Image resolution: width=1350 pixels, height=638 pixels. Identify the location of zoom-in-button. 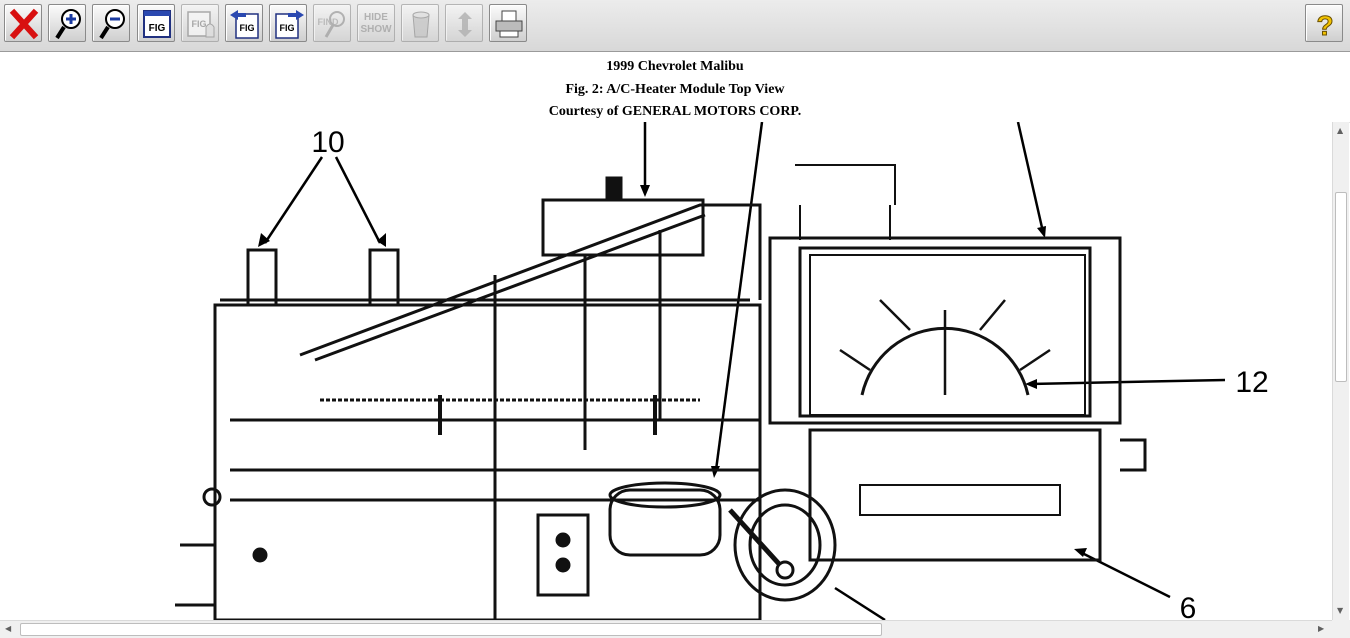
(67, 23).